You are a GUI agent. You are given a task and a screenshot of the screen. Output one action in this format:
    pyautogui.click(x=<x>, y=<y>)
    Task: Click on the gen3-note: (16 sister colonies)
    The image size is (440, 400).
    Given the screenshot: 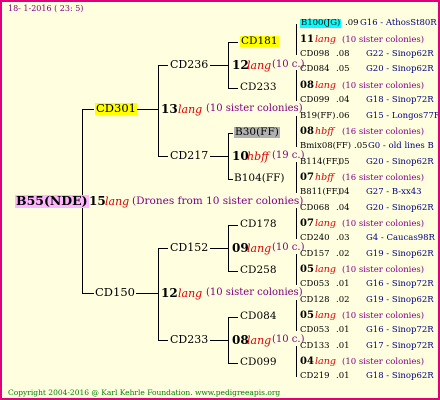 What is the action you would take?
    pyautogui.click(x=383, y=132)
    